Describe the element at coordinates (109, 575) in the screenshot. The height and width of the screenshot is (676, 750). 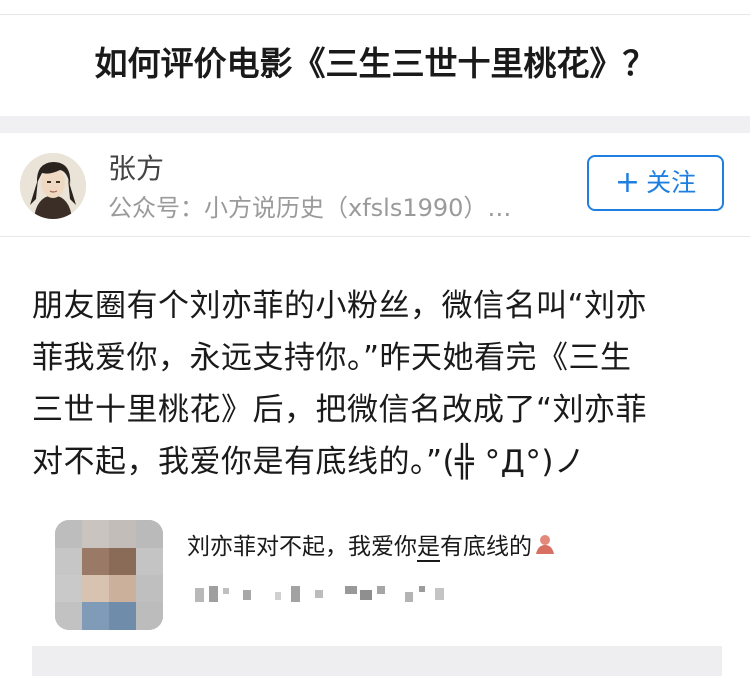
I see `pixelated-avatar-image` at that location.